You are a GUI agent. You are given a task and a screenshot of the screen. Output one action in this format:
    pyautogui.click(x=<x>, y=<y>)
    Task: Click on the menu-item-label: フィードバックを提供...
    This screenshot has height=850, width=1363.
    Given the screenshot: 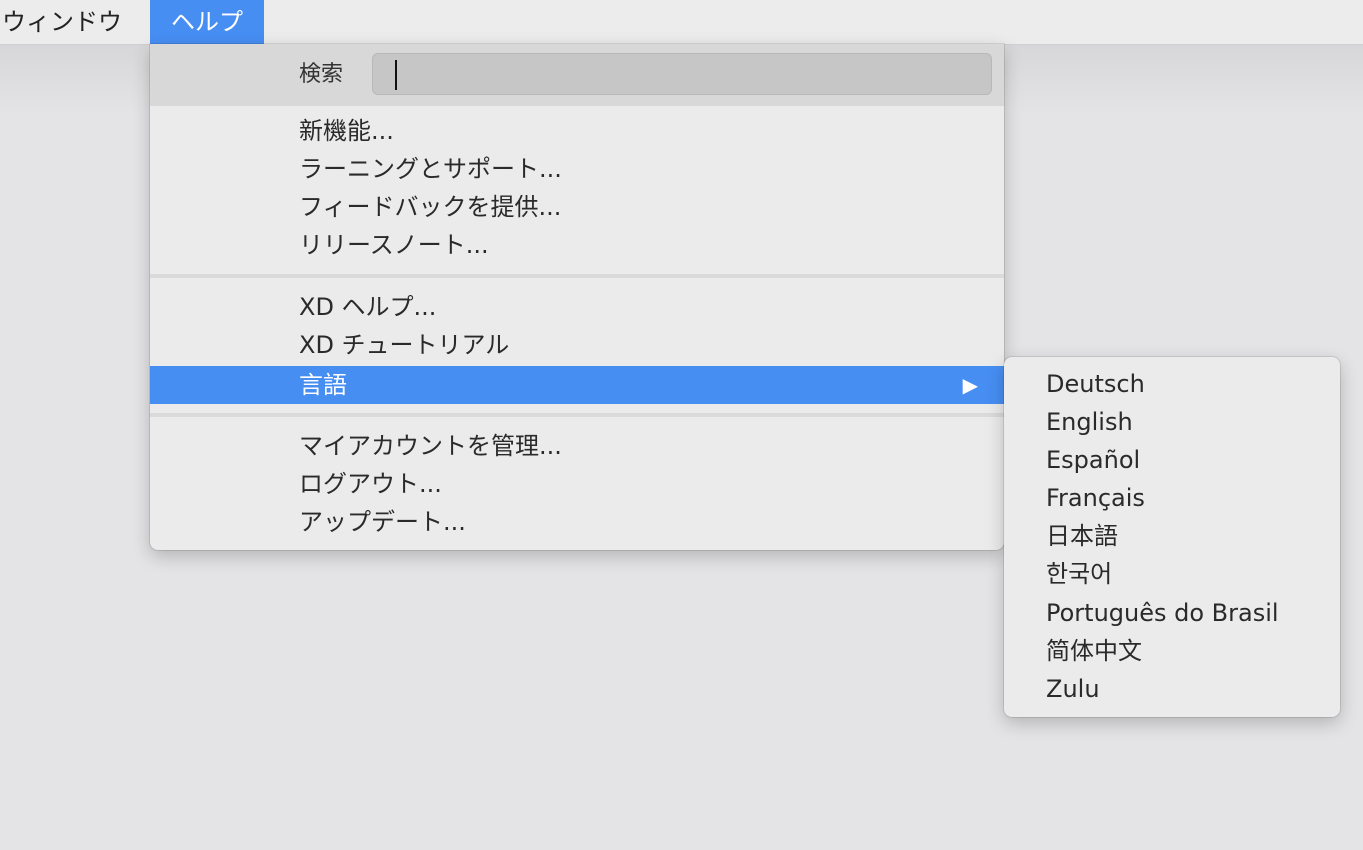 What is the action you would take?
    pyautogui.click(x=430, y=207)
    